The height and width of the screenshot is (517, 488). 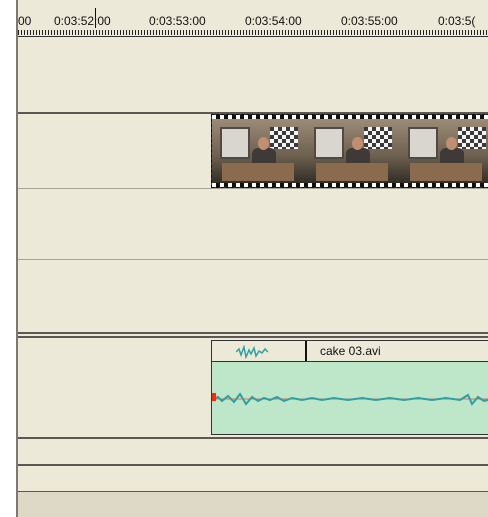 I want to click on timecode-label: 0:03:55:00, so click(x=369, y=21).